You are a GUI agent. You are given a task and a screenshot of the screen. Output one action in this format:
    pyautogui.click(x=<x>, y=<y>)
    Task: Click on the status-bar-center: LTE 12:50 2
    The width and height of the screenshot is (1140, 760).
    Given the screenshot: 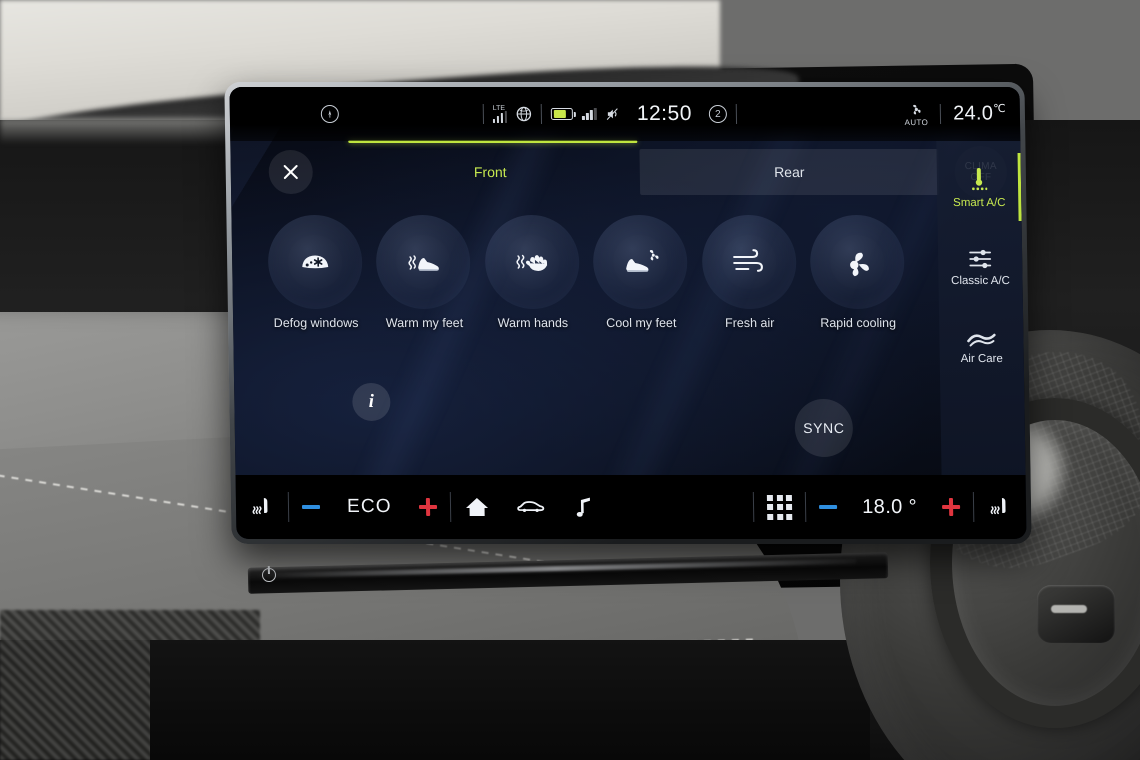 What is the action you would take?
    pyautogui.click(x=610, y=114)
    